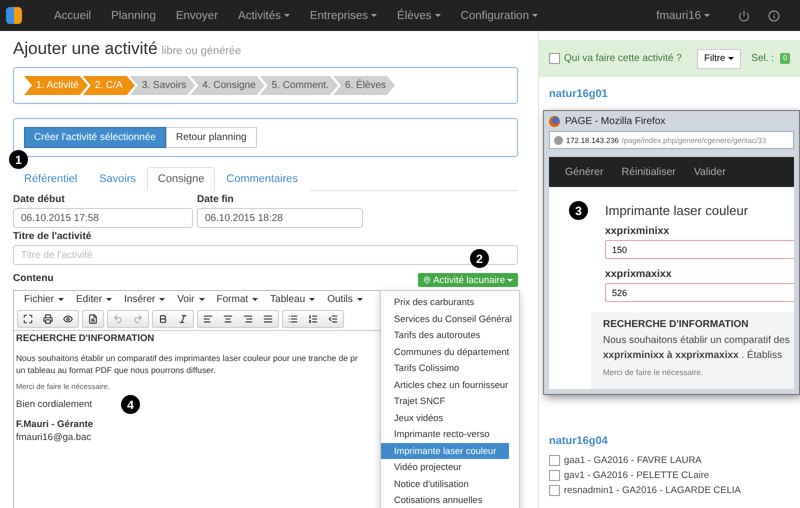 The height and width of the screenshot is (508, 800). Describe the element at coordinates (364, 85) in the screenshot. I see `wizard-step: 6. Élèves` at that location.